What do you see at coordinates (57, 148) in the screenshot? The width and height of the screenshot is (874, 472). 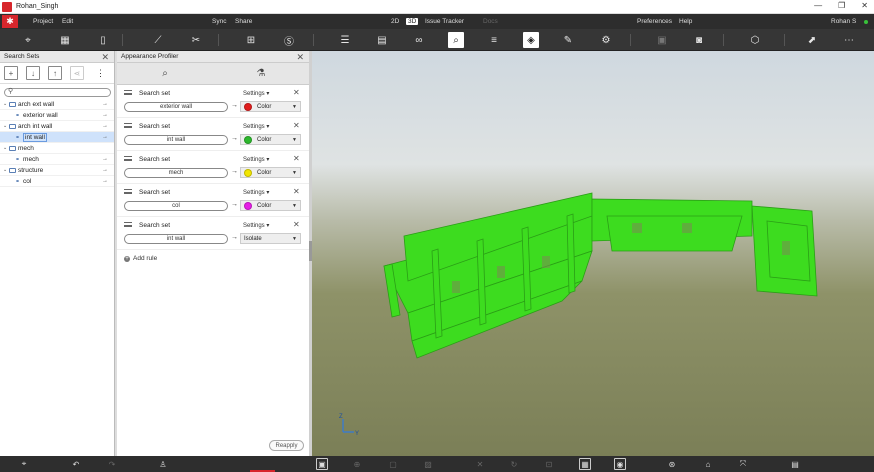 I see `tree-folder-mech: ⌄ mech` at bounding box center [57, 148].